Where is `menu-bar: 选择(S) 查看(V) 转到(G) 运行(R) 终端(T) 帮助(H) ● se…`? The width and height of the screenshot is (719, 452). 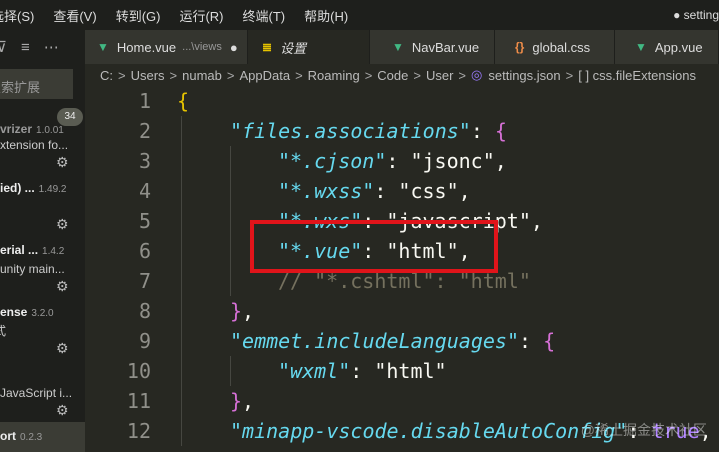
menu-bar: 选择(S) 查看(V) 转到(G) 运行(R) 终端(T) 帮助(H) ● se… is located at coordinates (359, 15).